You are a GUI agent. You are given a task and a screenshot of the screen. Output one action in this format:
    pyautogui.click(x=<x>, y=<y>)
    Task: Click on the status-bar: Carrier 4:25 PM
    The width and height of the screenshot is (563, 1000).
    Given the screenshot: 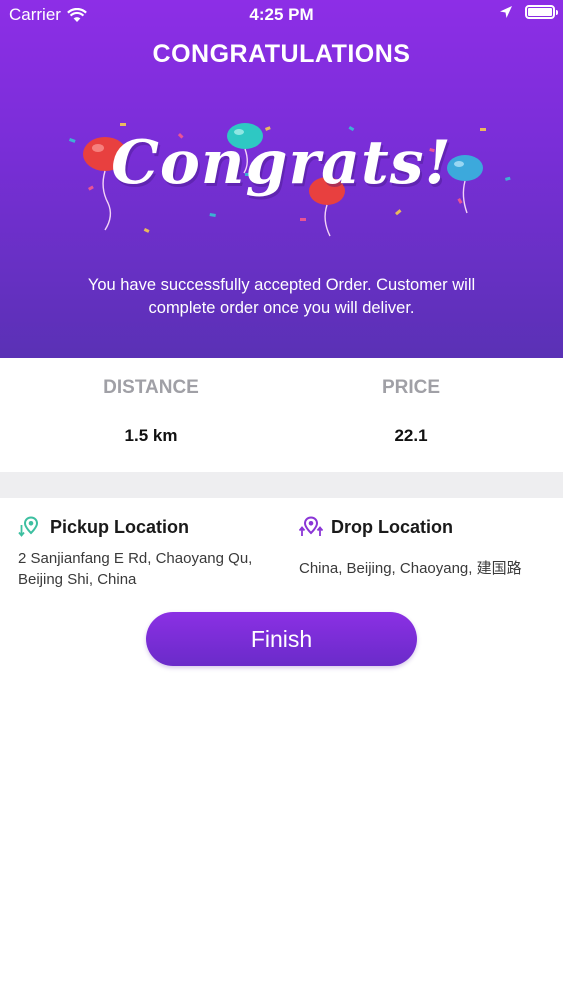 What is the action you would take?
    pyautogui.click(x=281, y=15)
    